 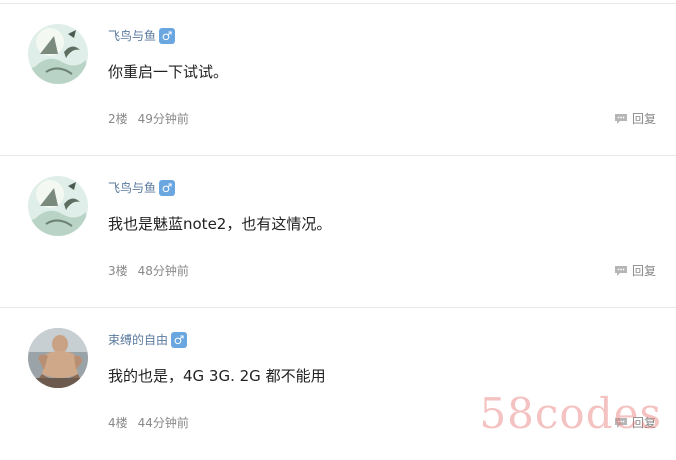 I want to click on timestamp: 48分钟前, so click(x=163, y=271).